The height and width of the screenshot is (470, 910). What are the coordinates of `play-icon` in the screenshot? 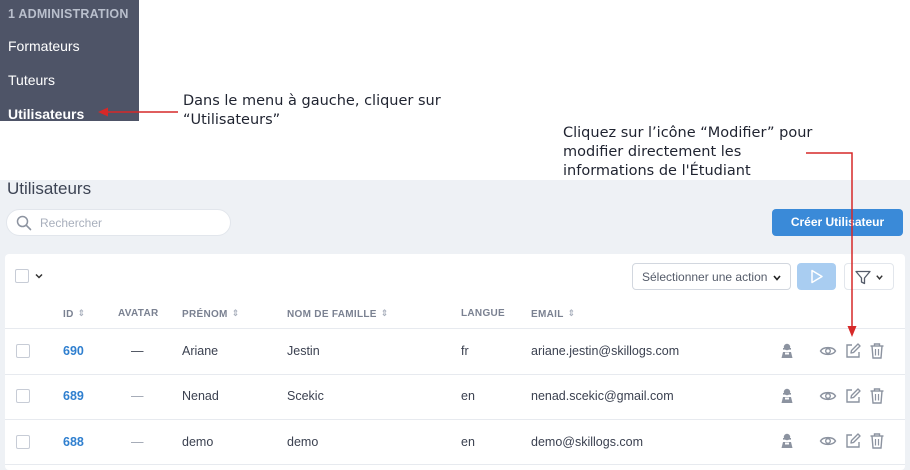 It's located at (817, 276).